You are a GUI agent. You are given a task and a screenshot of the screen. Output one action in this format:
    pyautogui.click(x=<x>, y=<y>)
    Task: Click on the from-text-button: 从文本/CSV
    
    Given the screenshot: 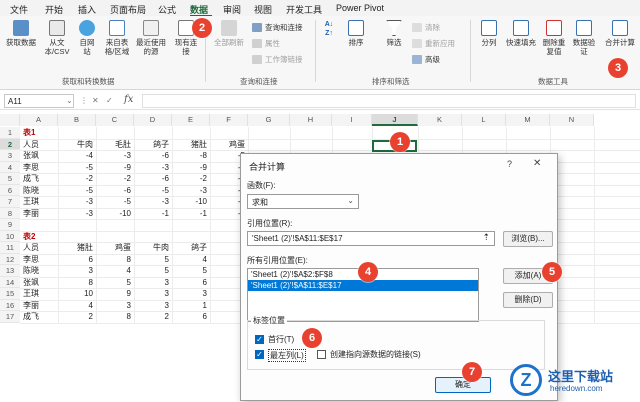 What is the action you would take?
    pyautogui.click(x=57, y=38)
    